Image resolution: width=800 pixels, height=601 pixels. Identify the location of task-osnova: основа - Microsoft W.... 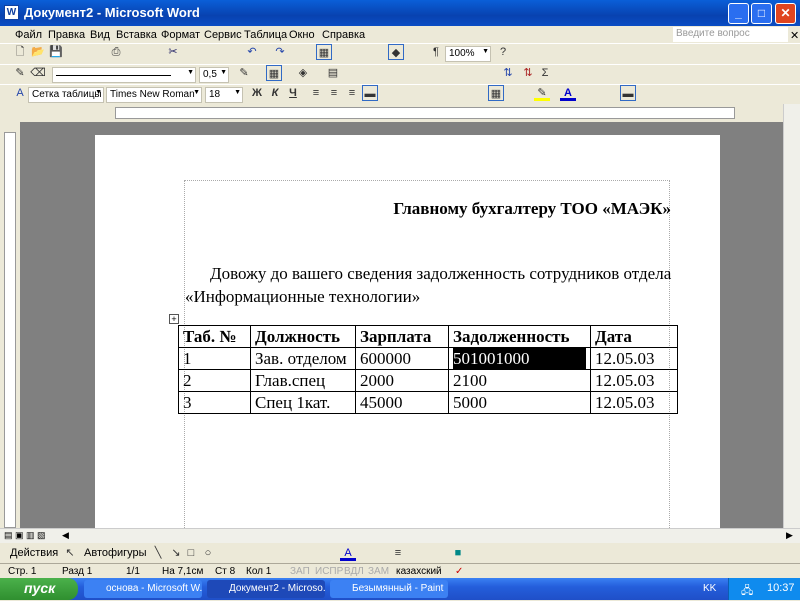
(143, 589).